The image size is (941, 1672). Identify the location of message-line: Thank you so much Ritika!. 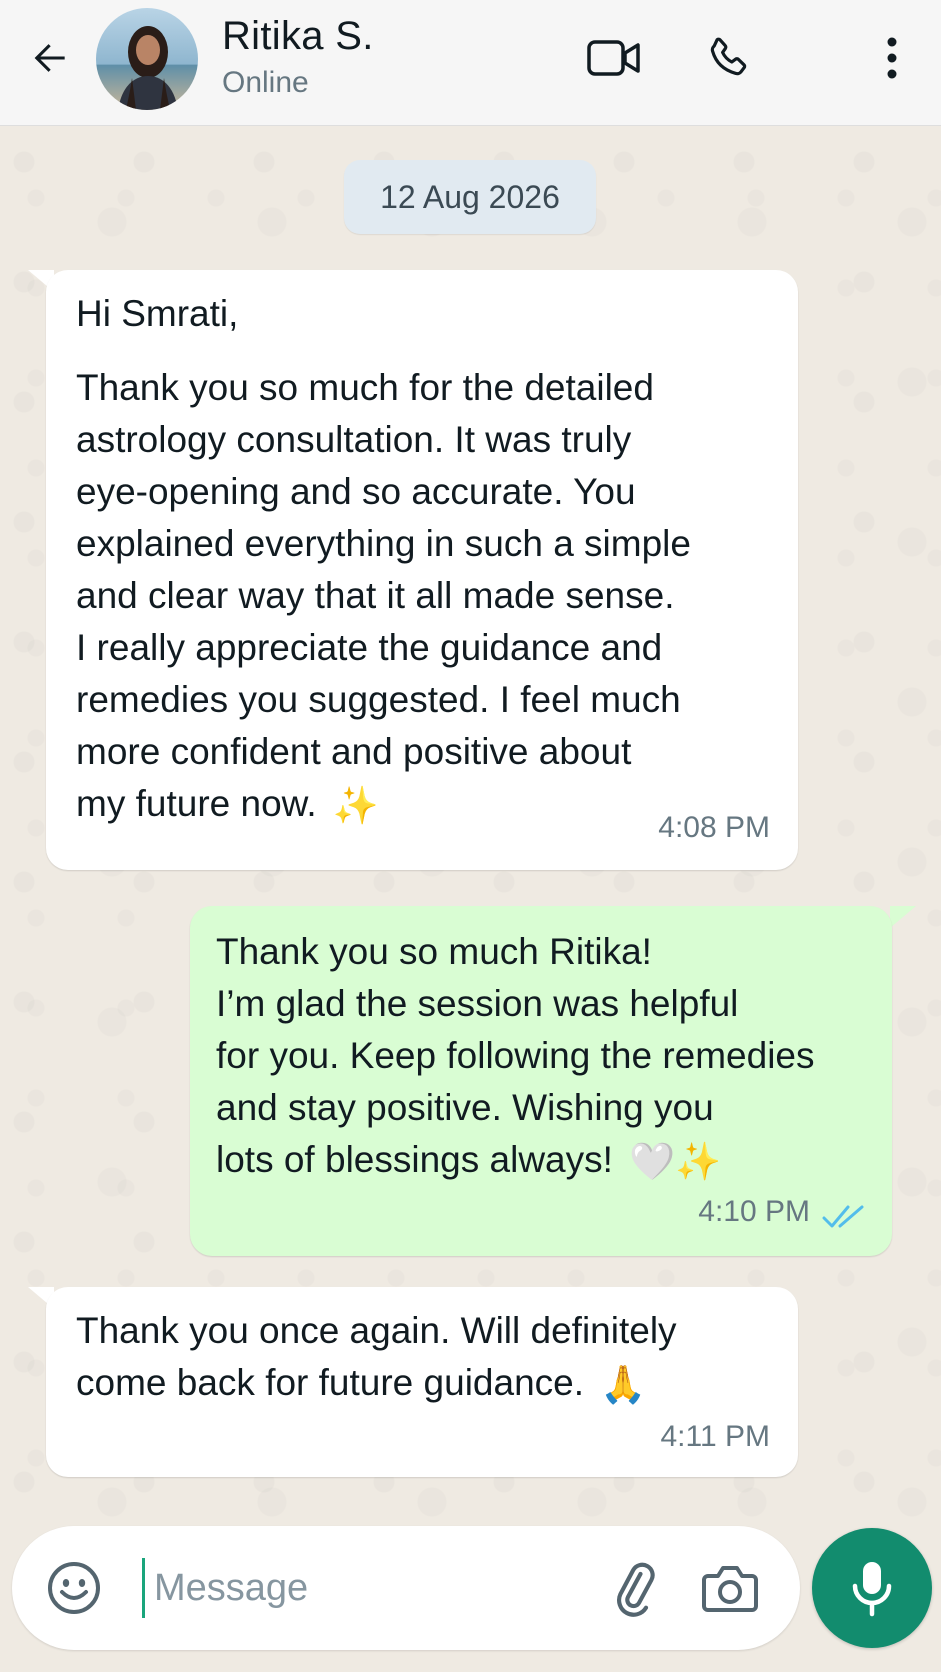
(434, 951).